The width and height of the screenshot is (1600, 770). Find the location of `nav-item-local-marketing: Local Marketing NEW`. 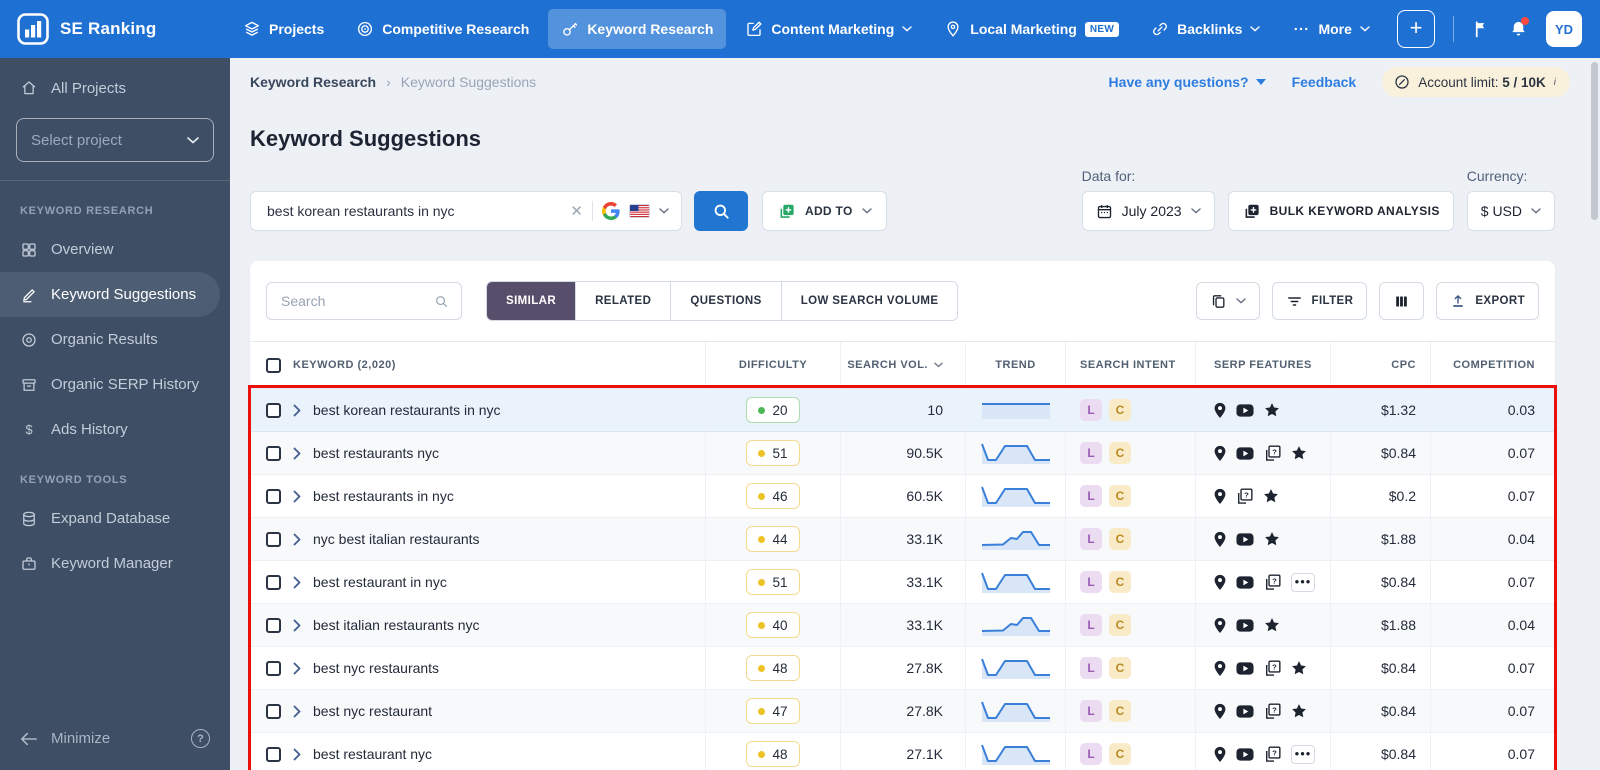

nav-item-local-marketing: Local Marketing NEW is located at coordinates (1031, 29).